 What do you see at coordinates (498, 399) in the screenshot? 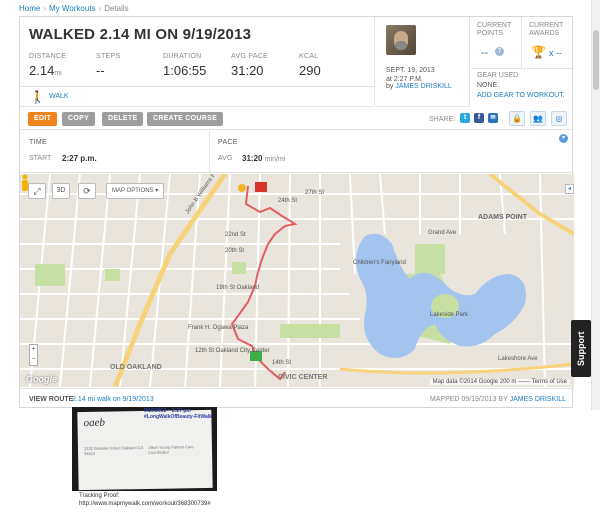
I see `mapped-info: MAPPED 09/19/2013 BY JAMES DRISKILL` at bounding box center [498, 399].